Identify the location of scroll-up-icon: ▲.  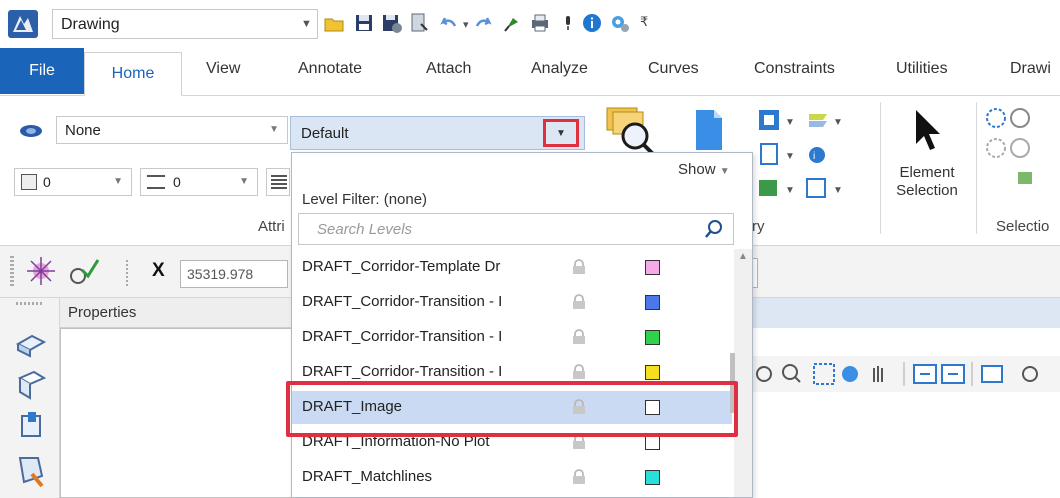
(743, 256).